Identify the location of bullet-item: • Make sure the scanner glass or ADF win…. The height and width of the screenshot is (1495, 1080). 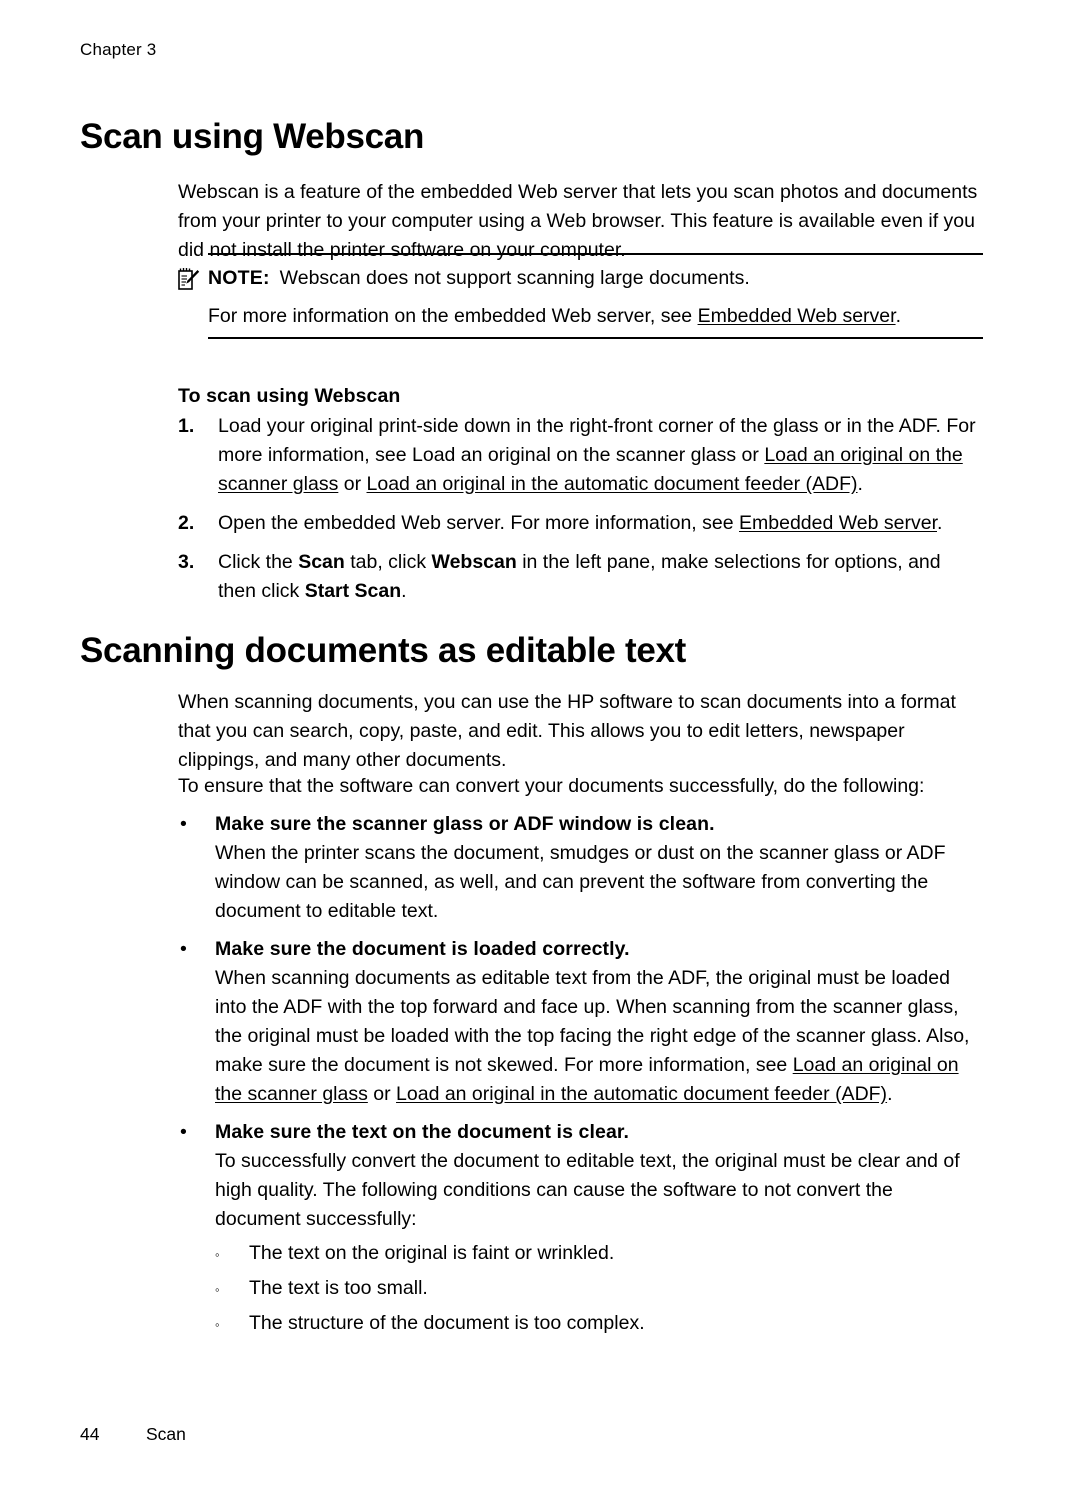
(580, 868).